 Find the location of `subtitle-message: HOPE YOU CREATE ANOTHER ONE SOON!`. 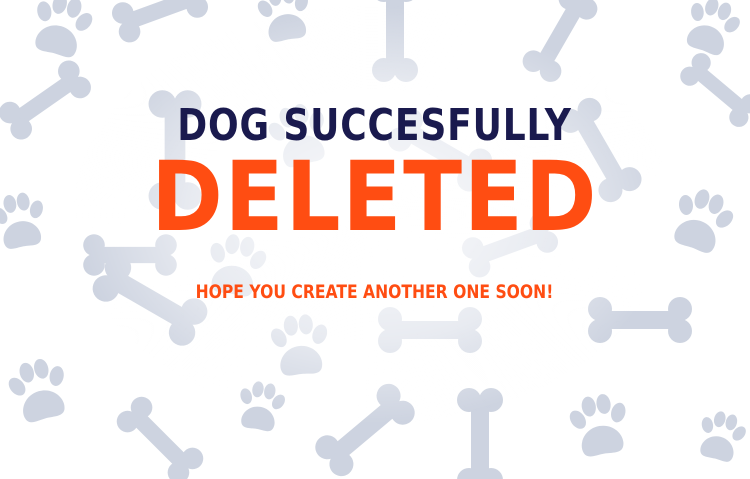

subtitle-message: HOPE YOU CREATE ANOTHER ONE SOON! is located at coordinates (374, 292).